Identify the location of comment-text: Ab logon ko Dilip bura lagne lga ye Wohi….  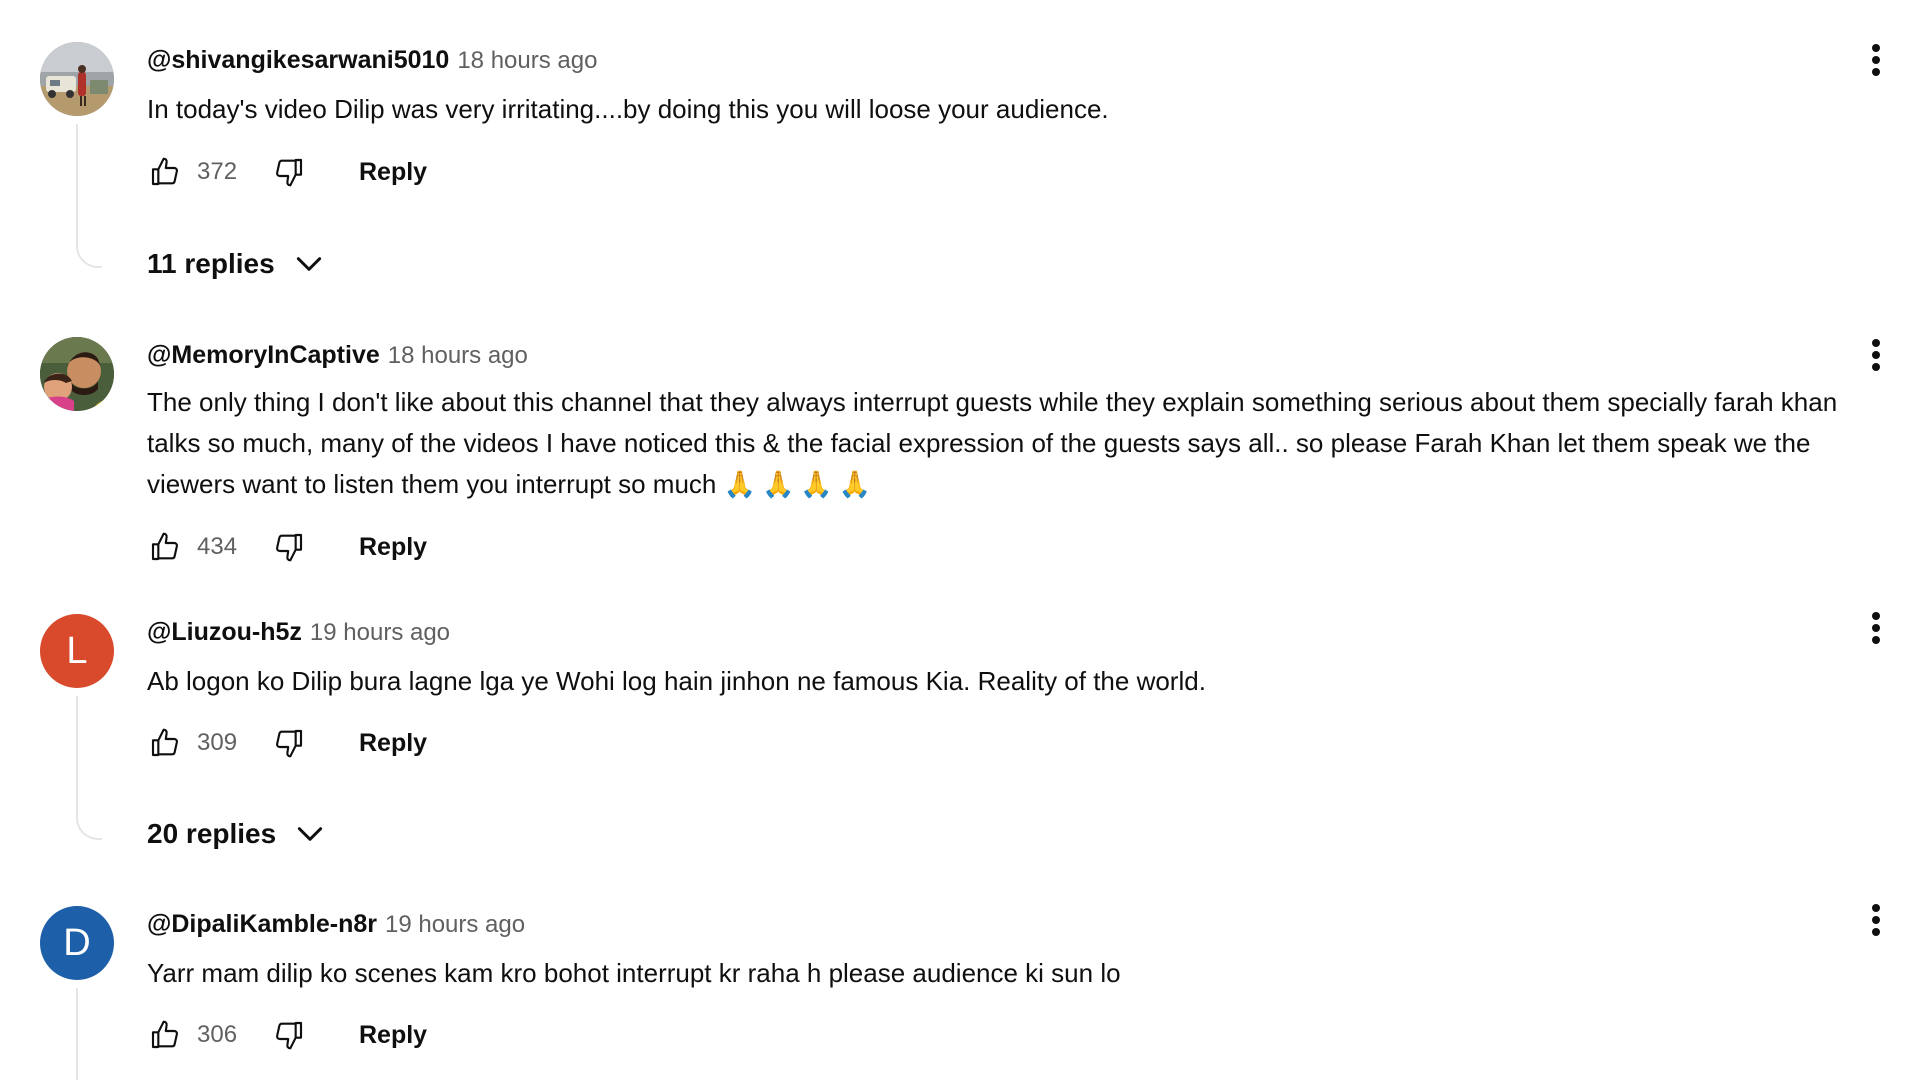
(676, 681).